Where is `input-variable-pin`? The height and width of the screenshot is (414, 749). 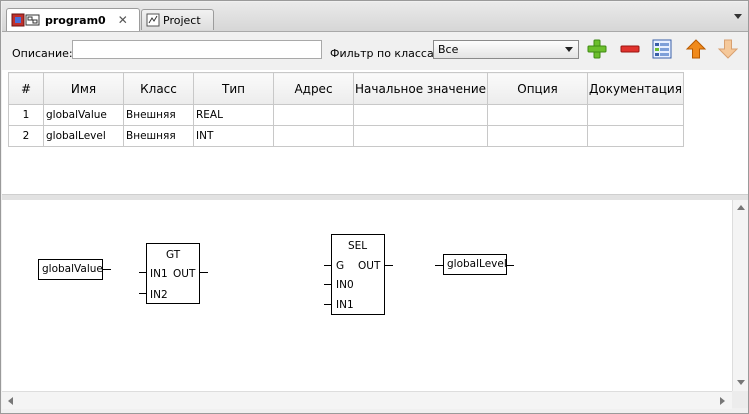
input-variable-pin is located at coordinates (107, 269).